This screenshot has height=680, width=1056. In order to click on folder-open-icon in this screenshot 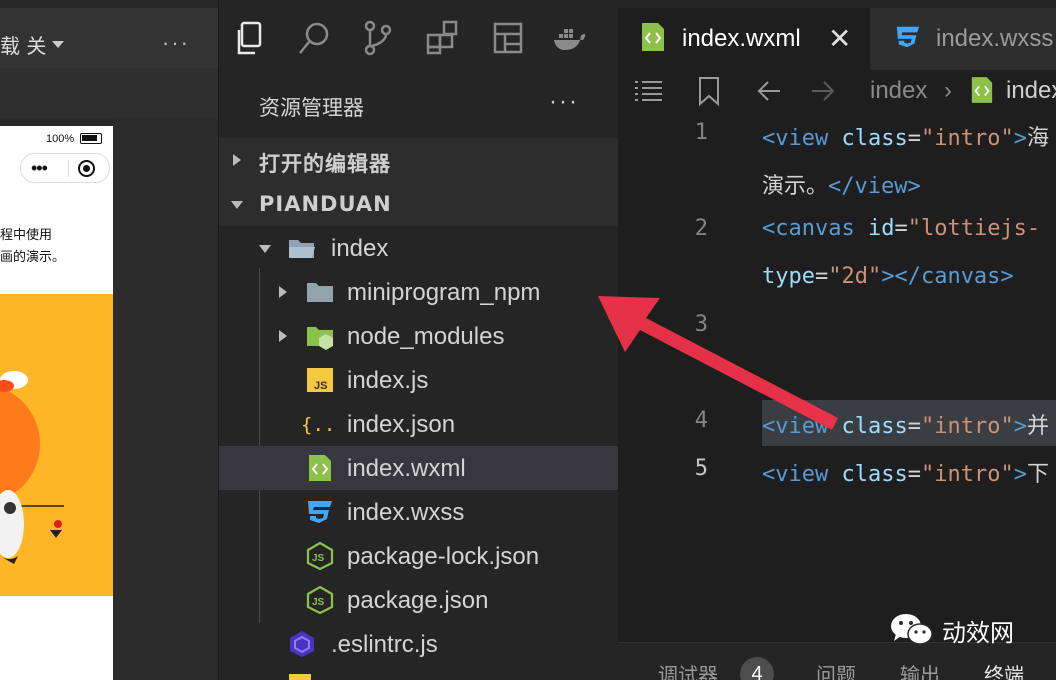, I will do `click(302, 248)`.